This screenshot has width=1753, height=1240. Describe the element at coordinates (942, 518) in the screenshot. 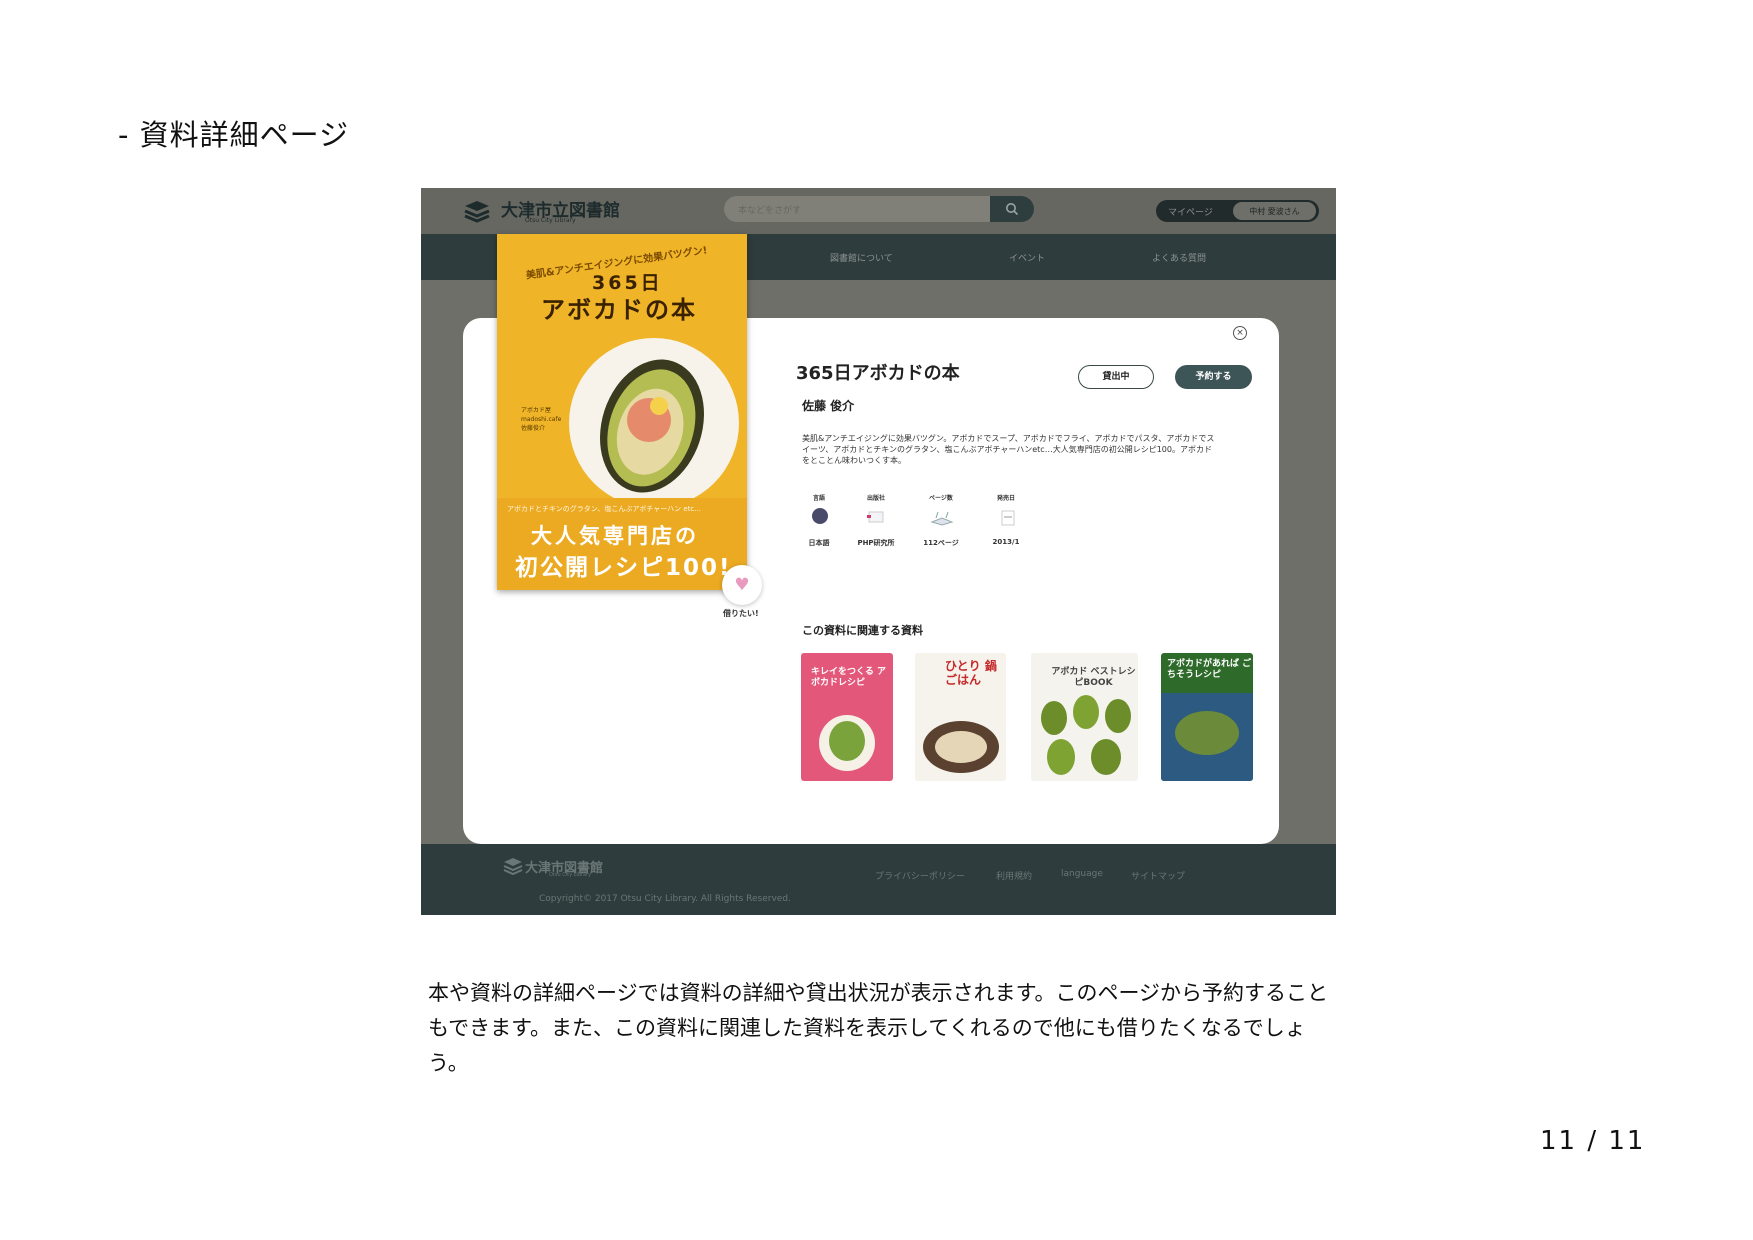

I see `pages-icon` at that location.